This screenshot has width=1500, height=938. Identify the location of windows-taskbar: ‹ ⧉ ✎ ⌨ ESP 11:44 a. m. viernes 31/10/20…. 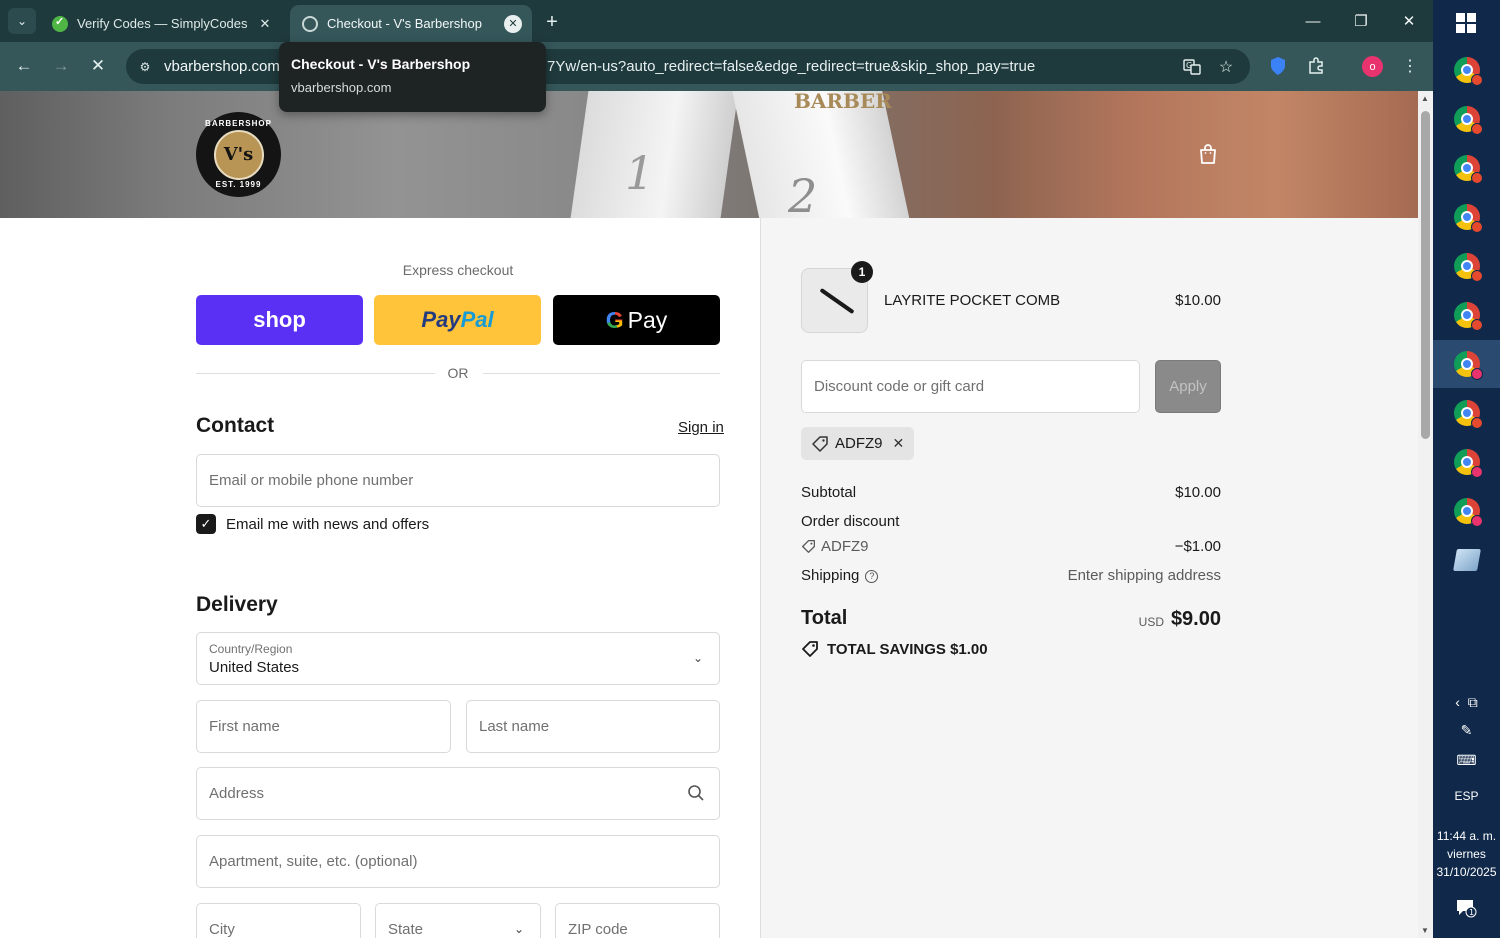
(1466, 469).